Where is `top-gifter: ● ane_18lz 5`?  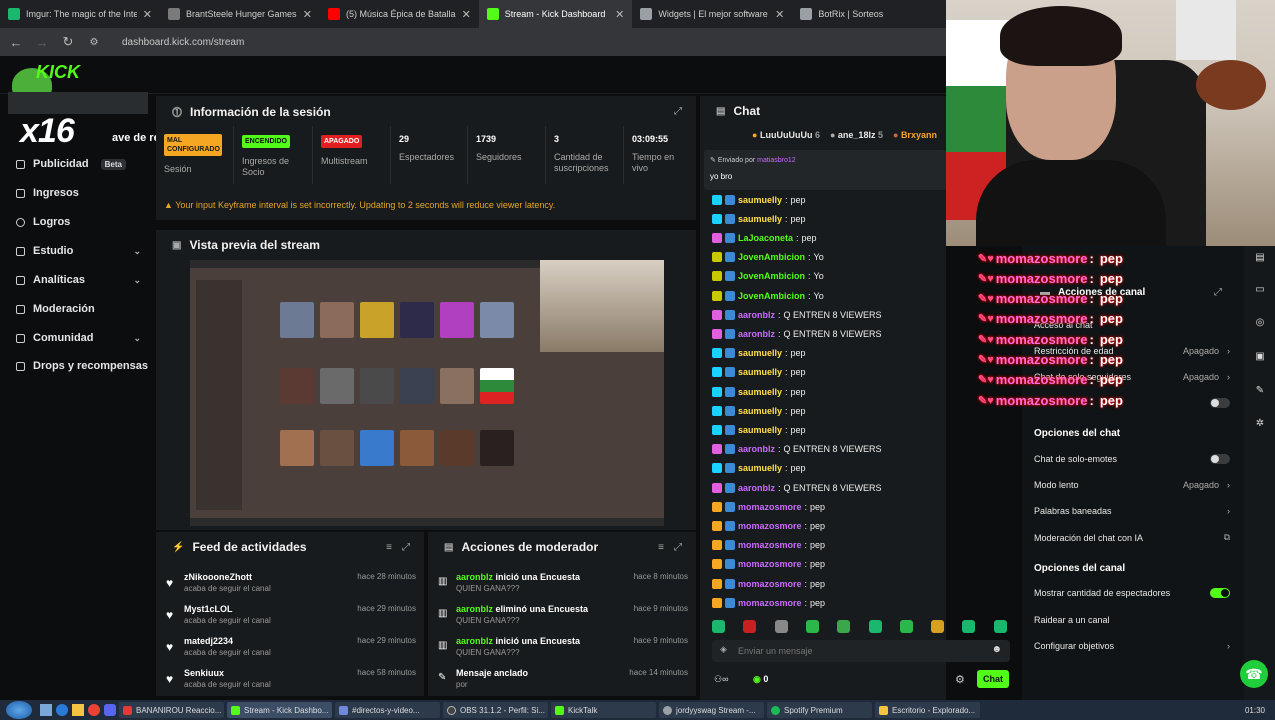
top-gifter: ● ane_18lz 5 is located at coordinates (856, 135).